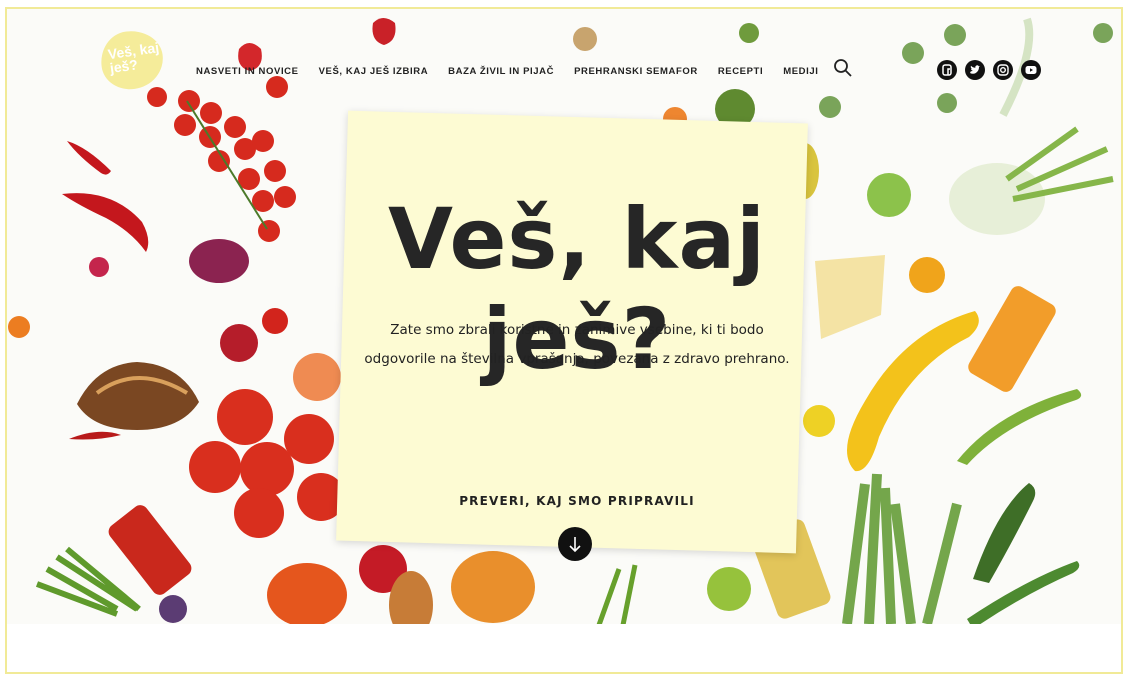  Describe the element at coordinates (1031, 70) in the screenshot. I see `youtube-icon` at that location.